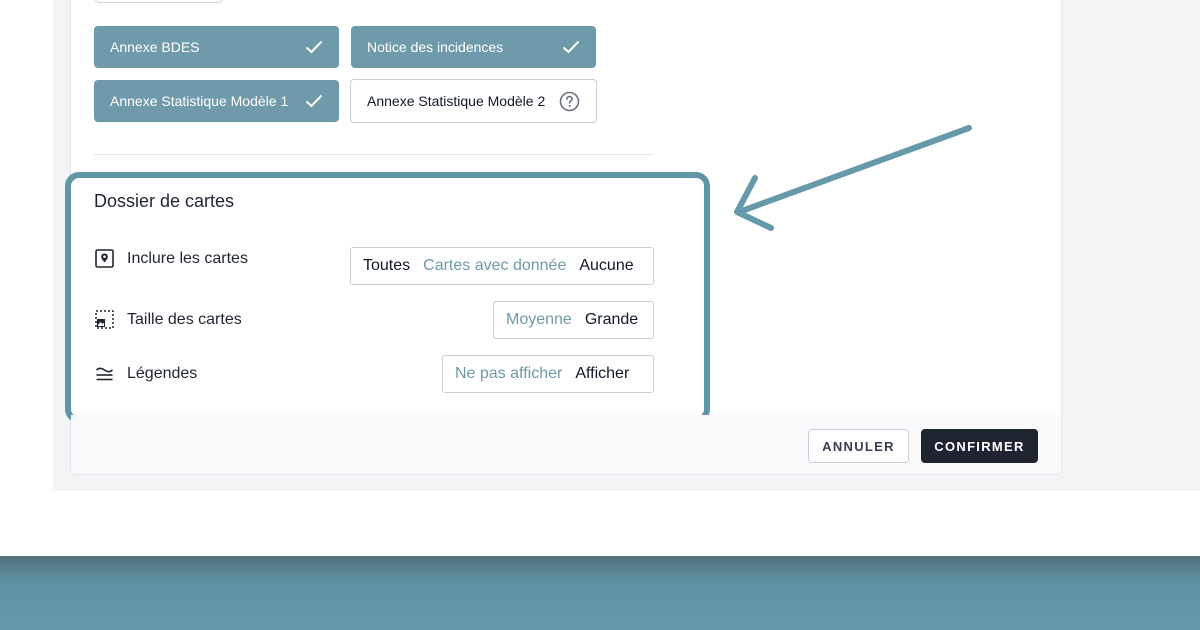 The height and width of the screenshot is (630, 1200). Describe the element at coordinates (858, 446) in the screenshot. I see `cancel-button: ANNULER` at that location.